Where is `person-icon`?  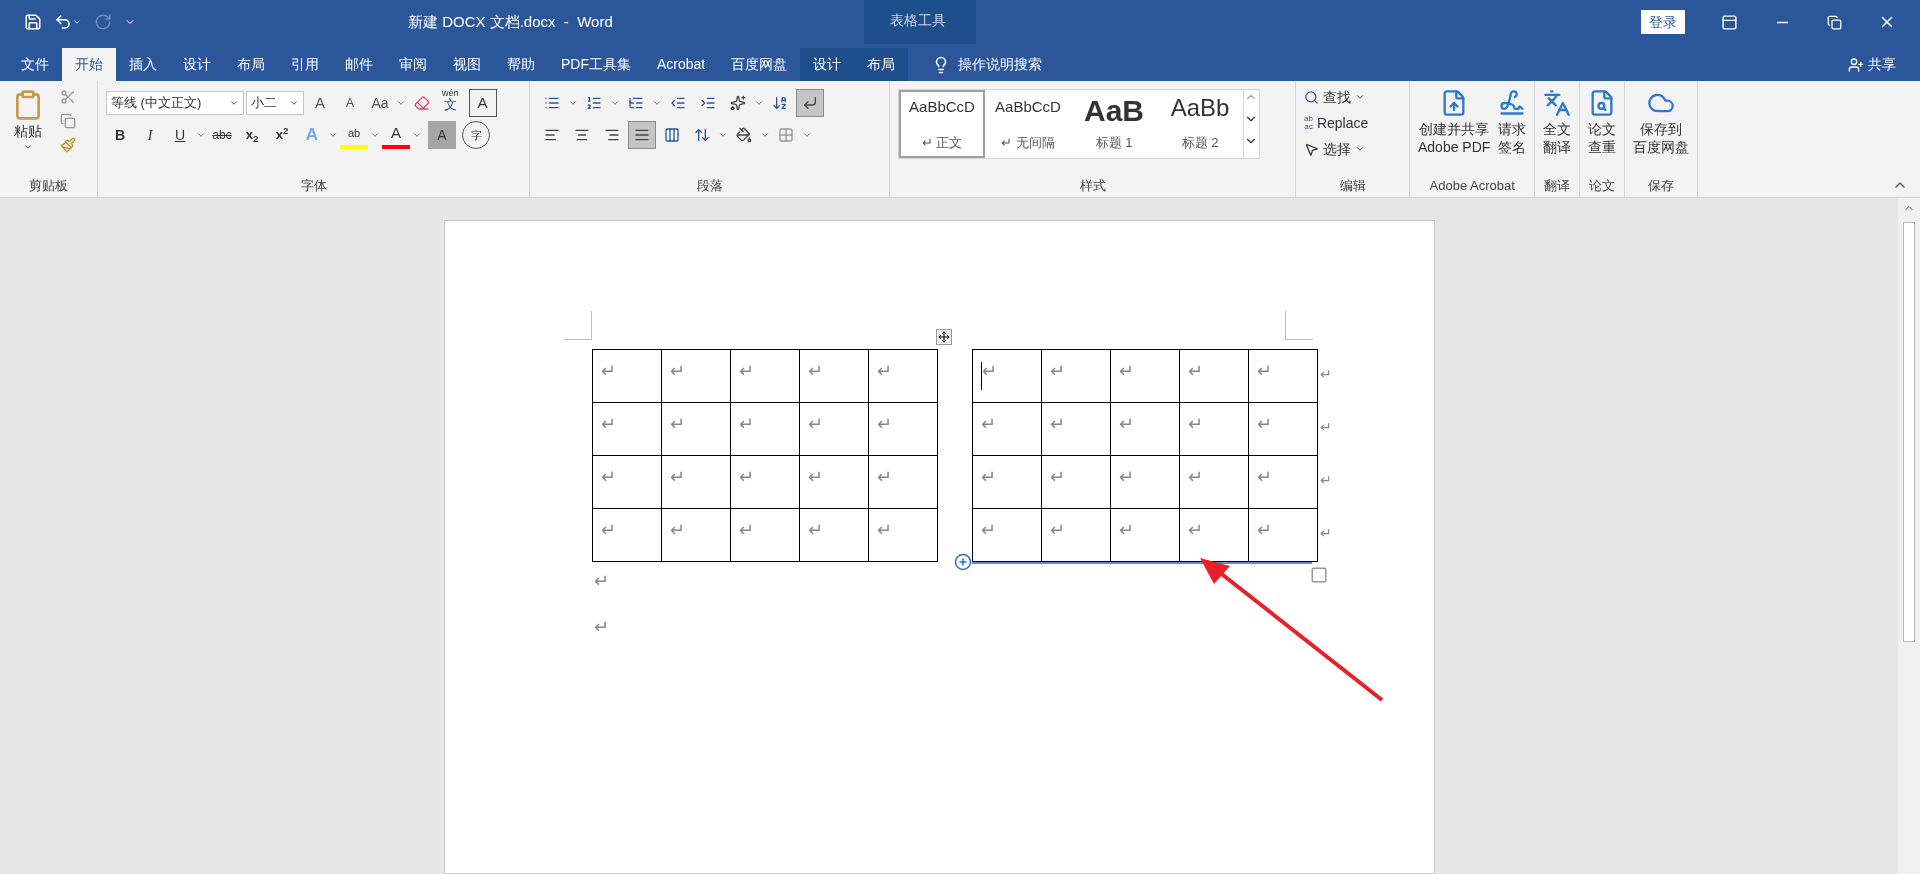
person-icon is located at coordinates (1856, 64).